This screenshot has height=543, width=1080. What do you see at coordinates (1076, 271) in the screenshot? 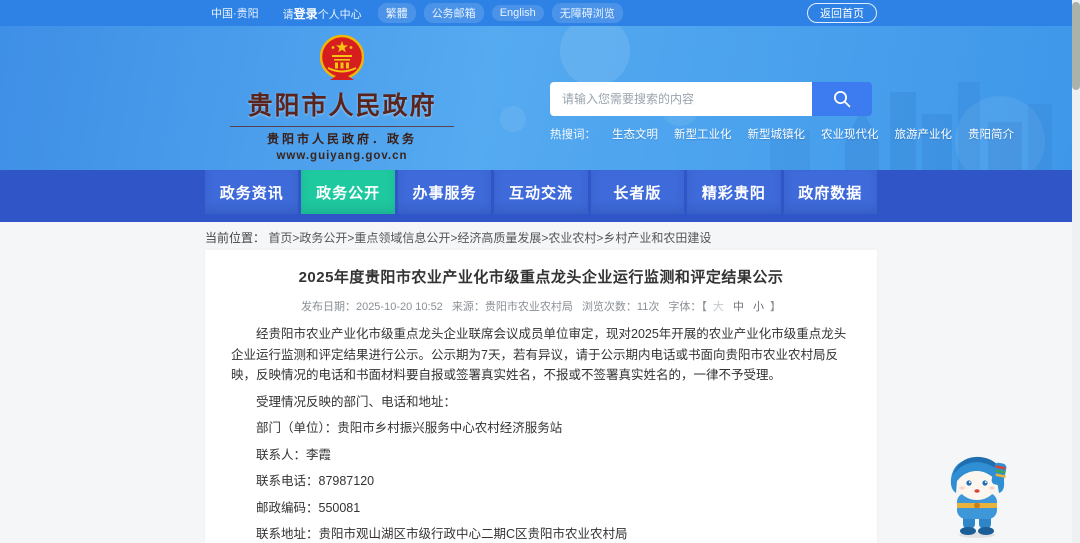
I see `scrollbar-track` at bounding box center [1076, 271].